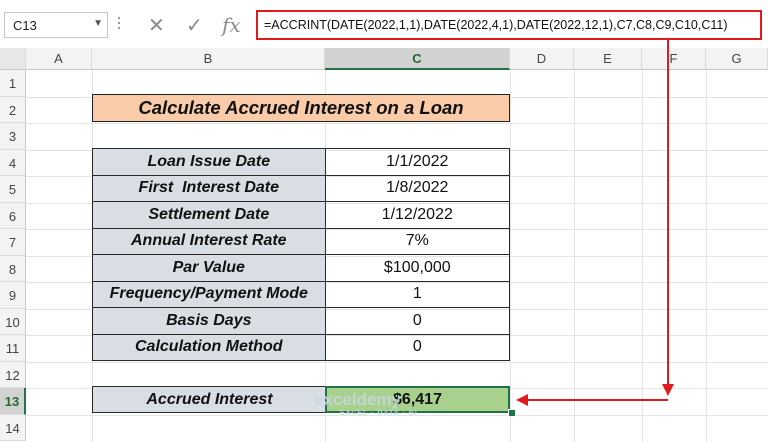 The width and height of the screenshot is (768, 442). Describe the element at coordinates (357, 399) in the screenshot. I see `watermark-name: exceldemy` at that location.